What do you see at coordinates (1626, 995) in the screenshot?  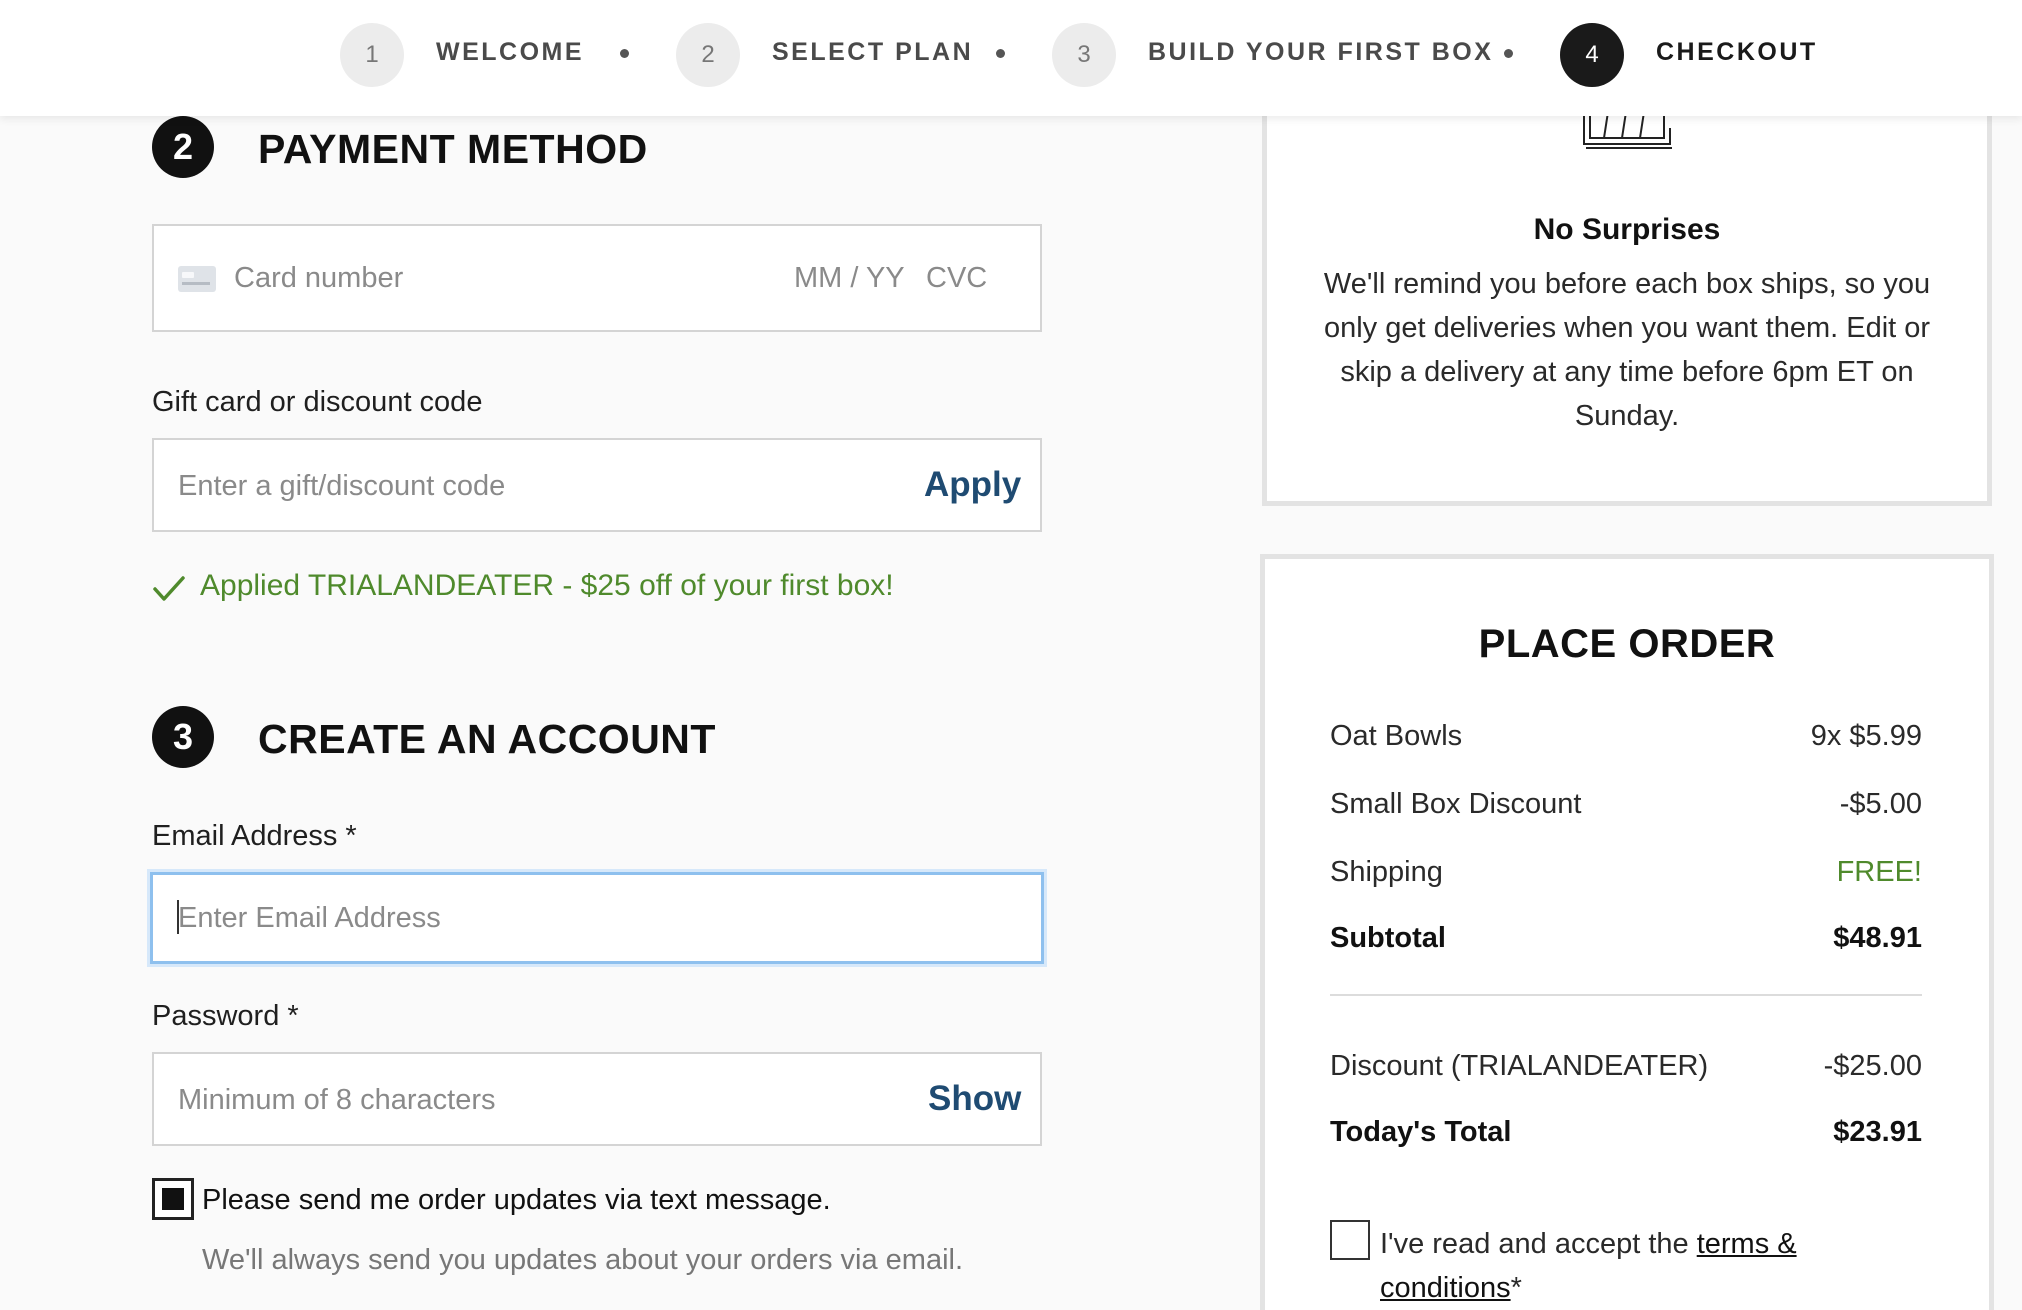 I see `order-divider` at bounding box center [1626, 995].